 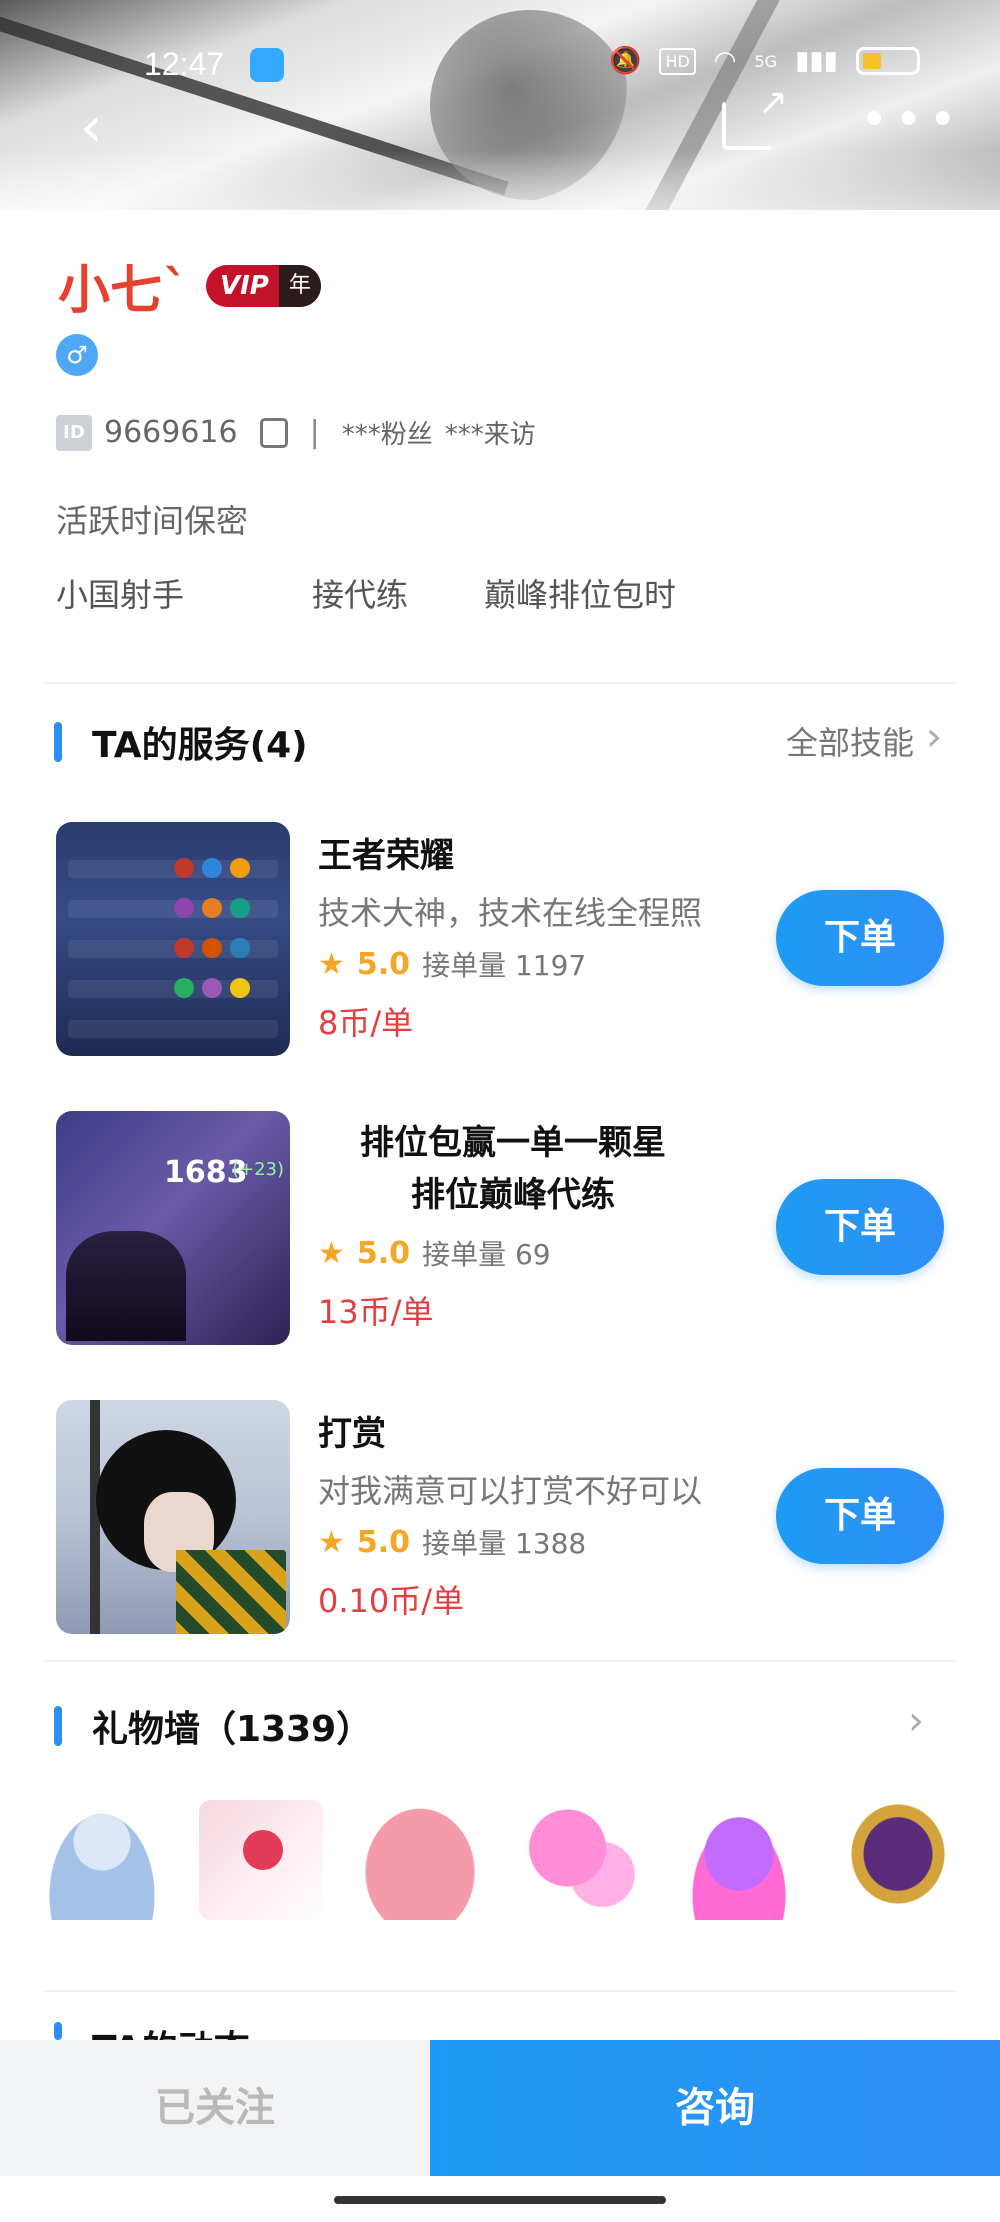 I want to click on user-name: 小七`, so click(x=123, y=290).